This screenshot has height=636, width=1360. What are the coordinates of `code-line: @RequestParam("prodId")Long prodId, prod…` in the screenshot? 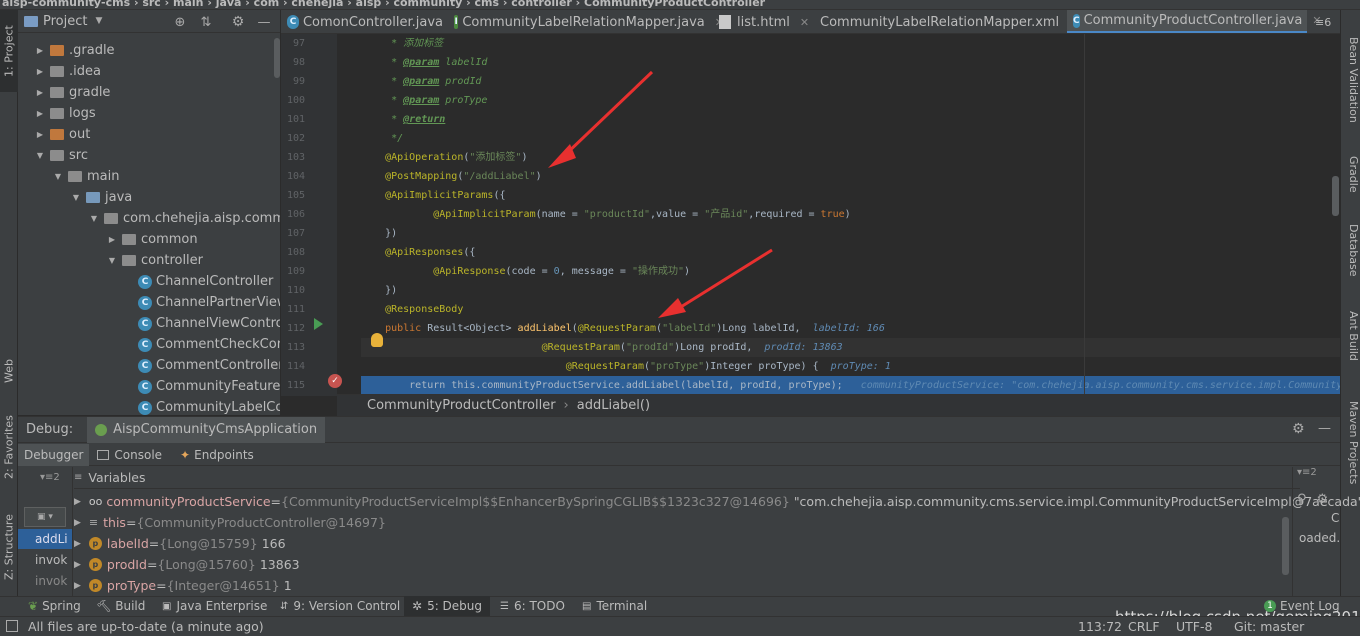 It's located at (850, 347).